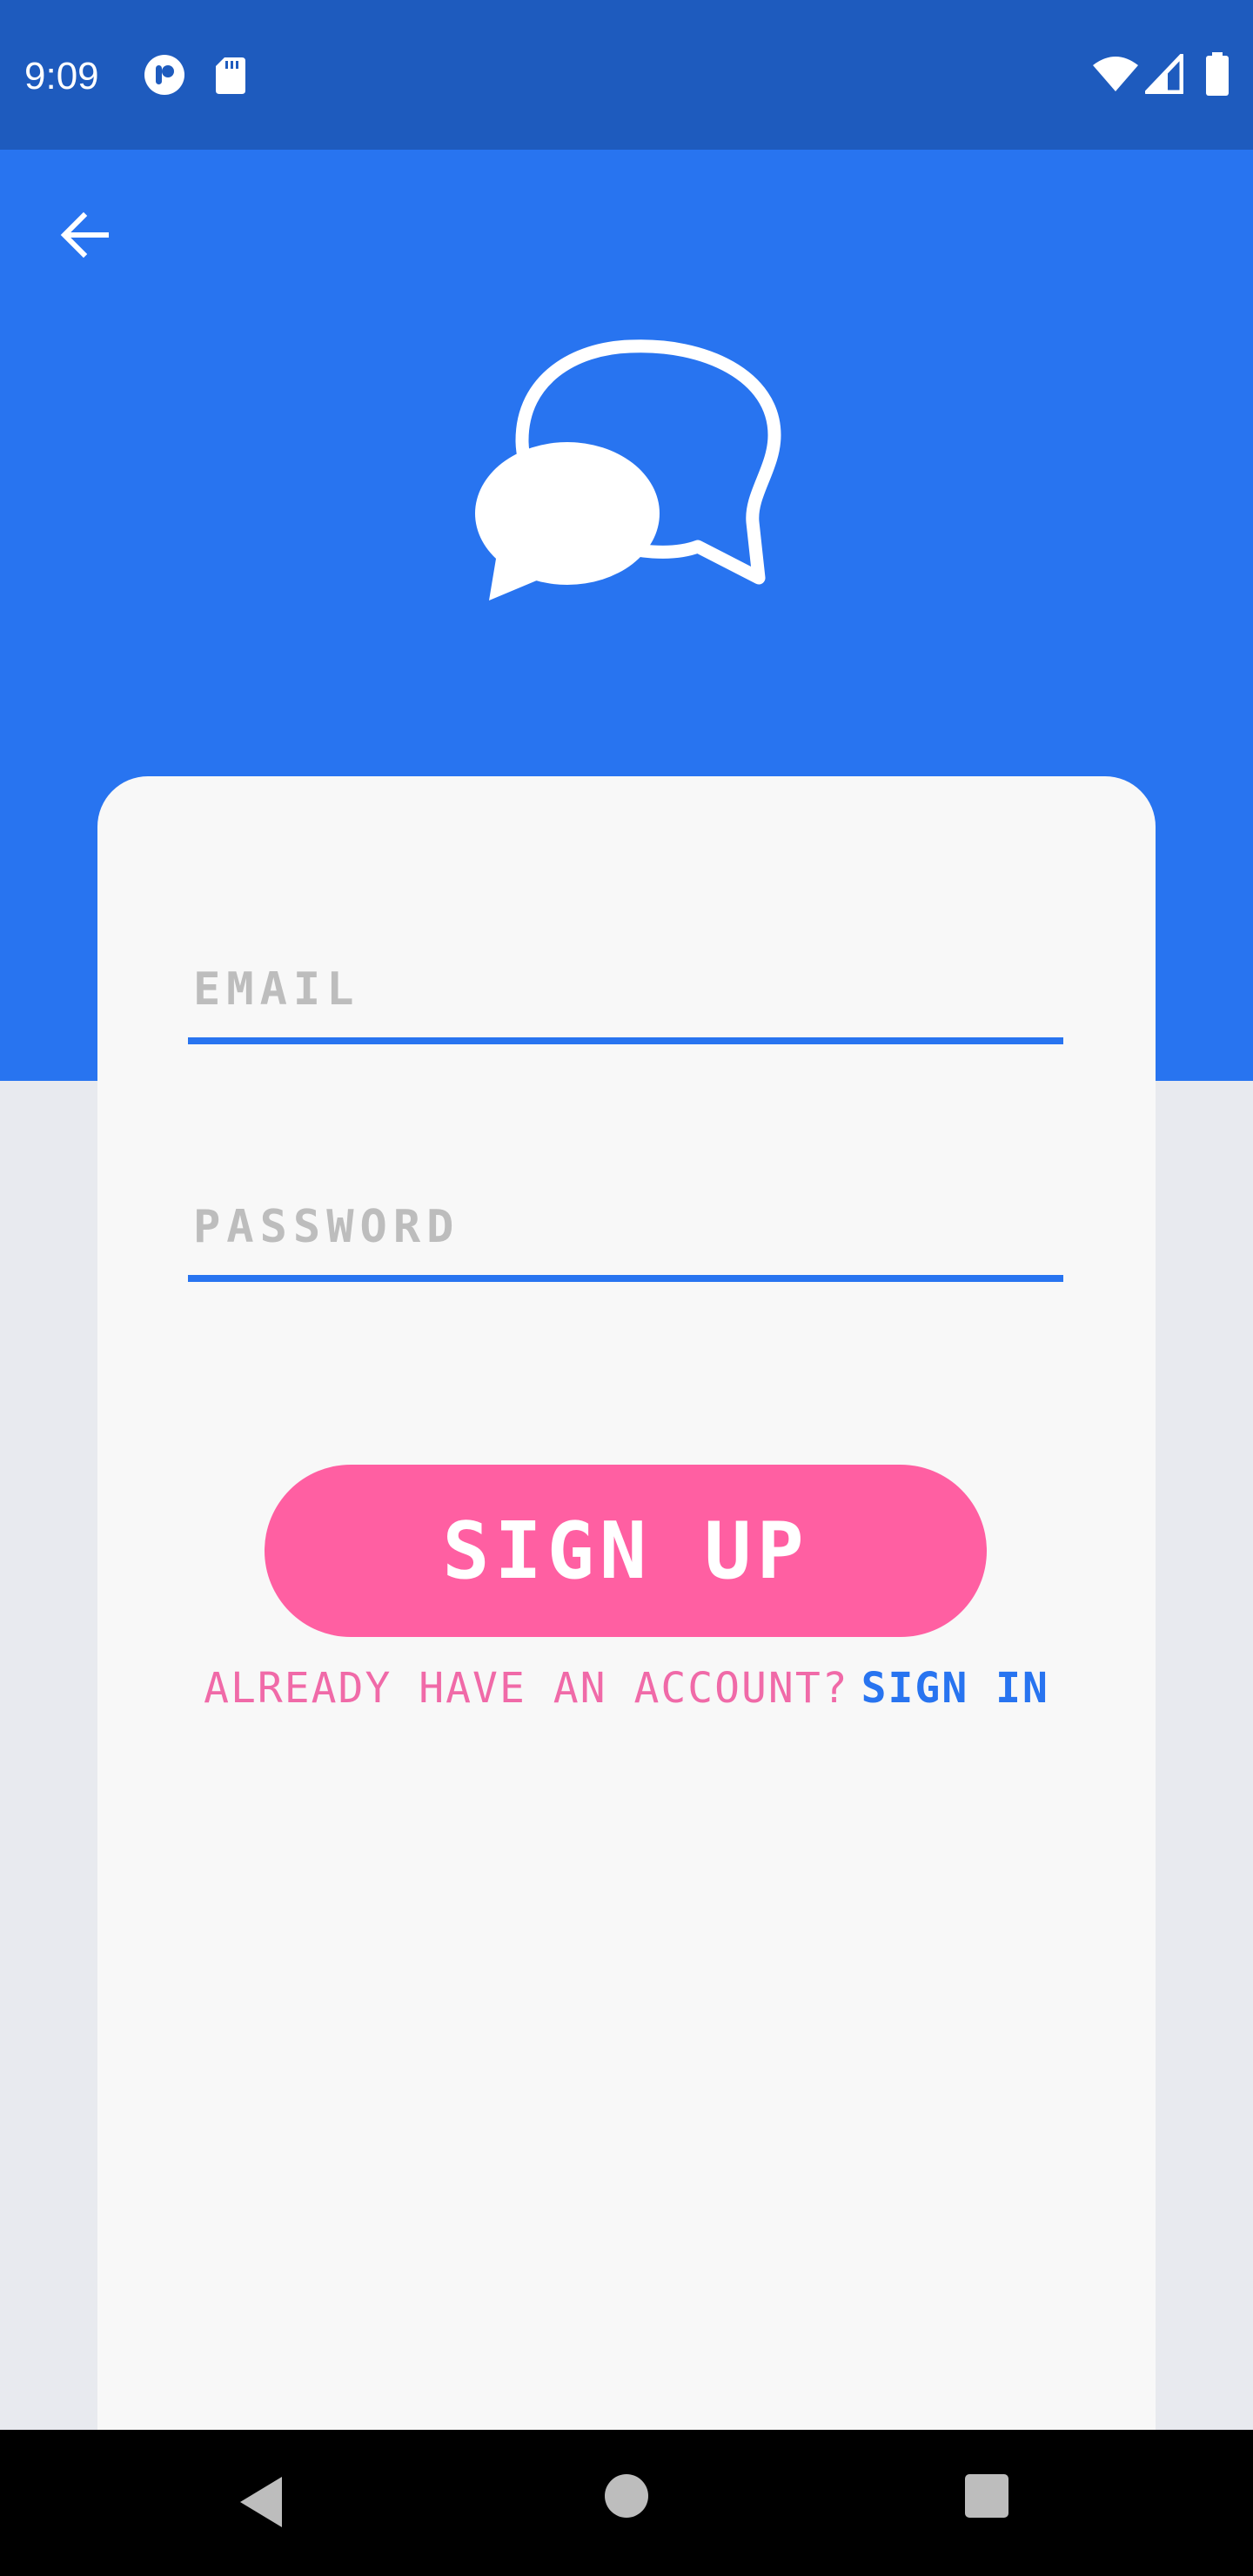 Image resolution: width=1253 pixels, height=2576 pixels. I want to click on back-triangle-icon, so click(261, 2504).